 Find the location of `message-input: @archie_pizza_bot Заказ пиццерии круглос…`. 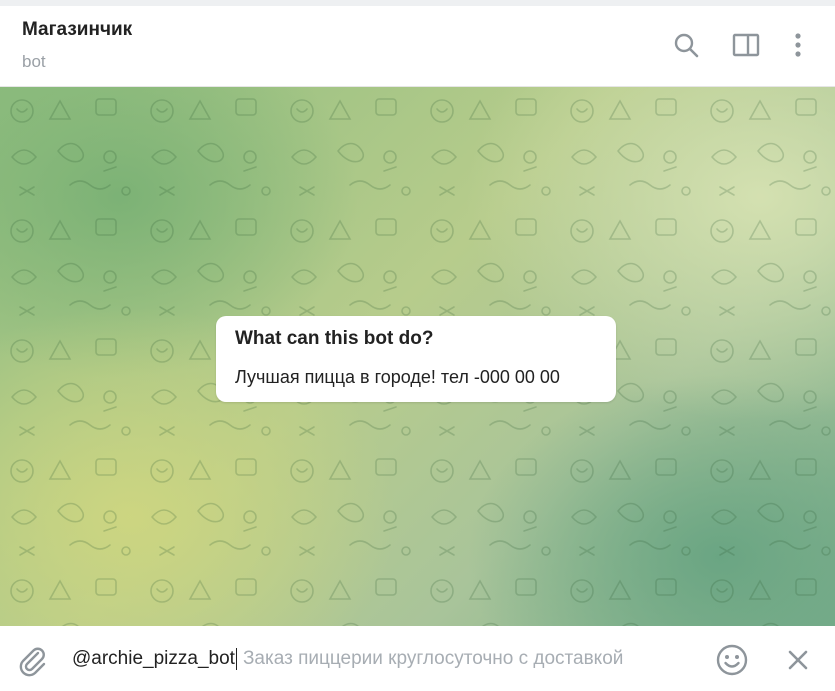

message-input: @archie_pizza_bot Заказ пиццерии круглос… is located at coordinates (382, 659).